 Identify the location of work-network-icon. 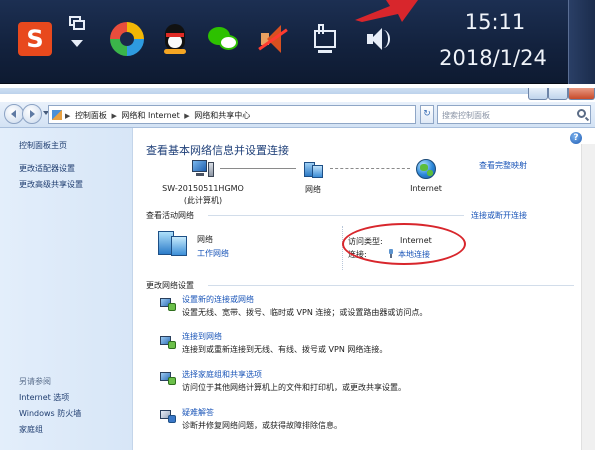
(173, 244).